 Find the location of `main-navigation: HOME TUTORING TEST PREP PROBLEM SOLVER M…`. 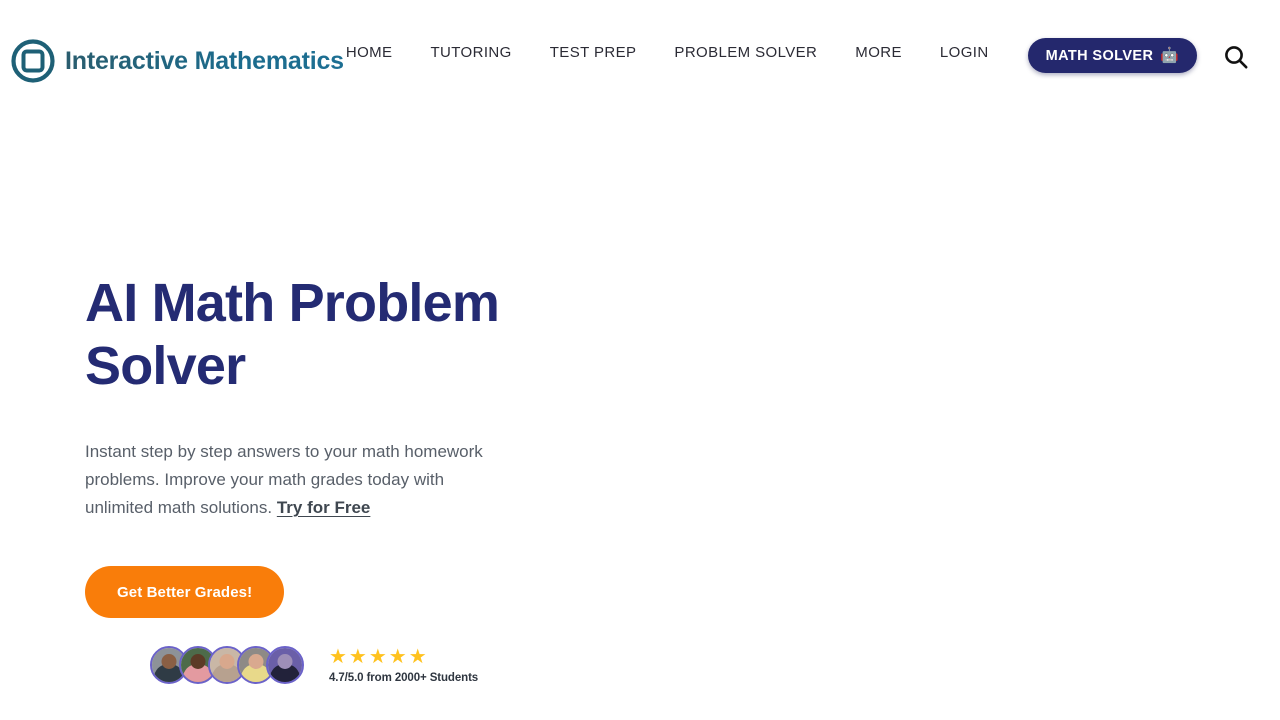

main-navigation: HOME TUTORING TEST PREP PROBLEM SOLVER M… is located at coordinates (667, 52).